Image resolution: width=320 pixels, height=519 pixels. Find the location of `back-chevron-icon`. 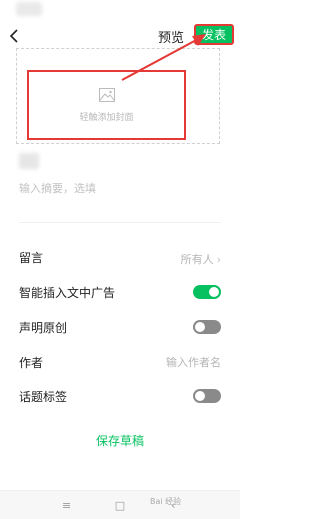

back-chevron-icon is located at coordinates (14, 36).